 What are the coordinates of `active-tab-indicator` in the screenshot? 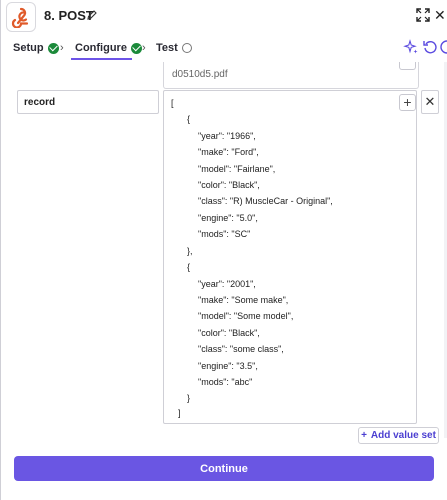 It's located at (101, 59).